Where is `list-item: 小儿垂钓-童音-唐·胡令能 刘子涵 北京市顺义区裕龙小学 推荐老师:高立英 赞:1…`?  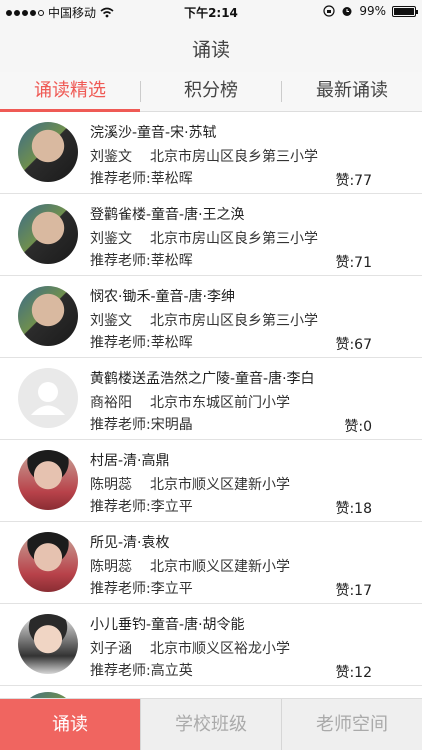 list-item: 小儿垂钓-童音-唐·胡令能 刘子涵 北京市顺义区裕龙小学 推荐老师:高立英 赞:1… is located at coordinates (211, 645).